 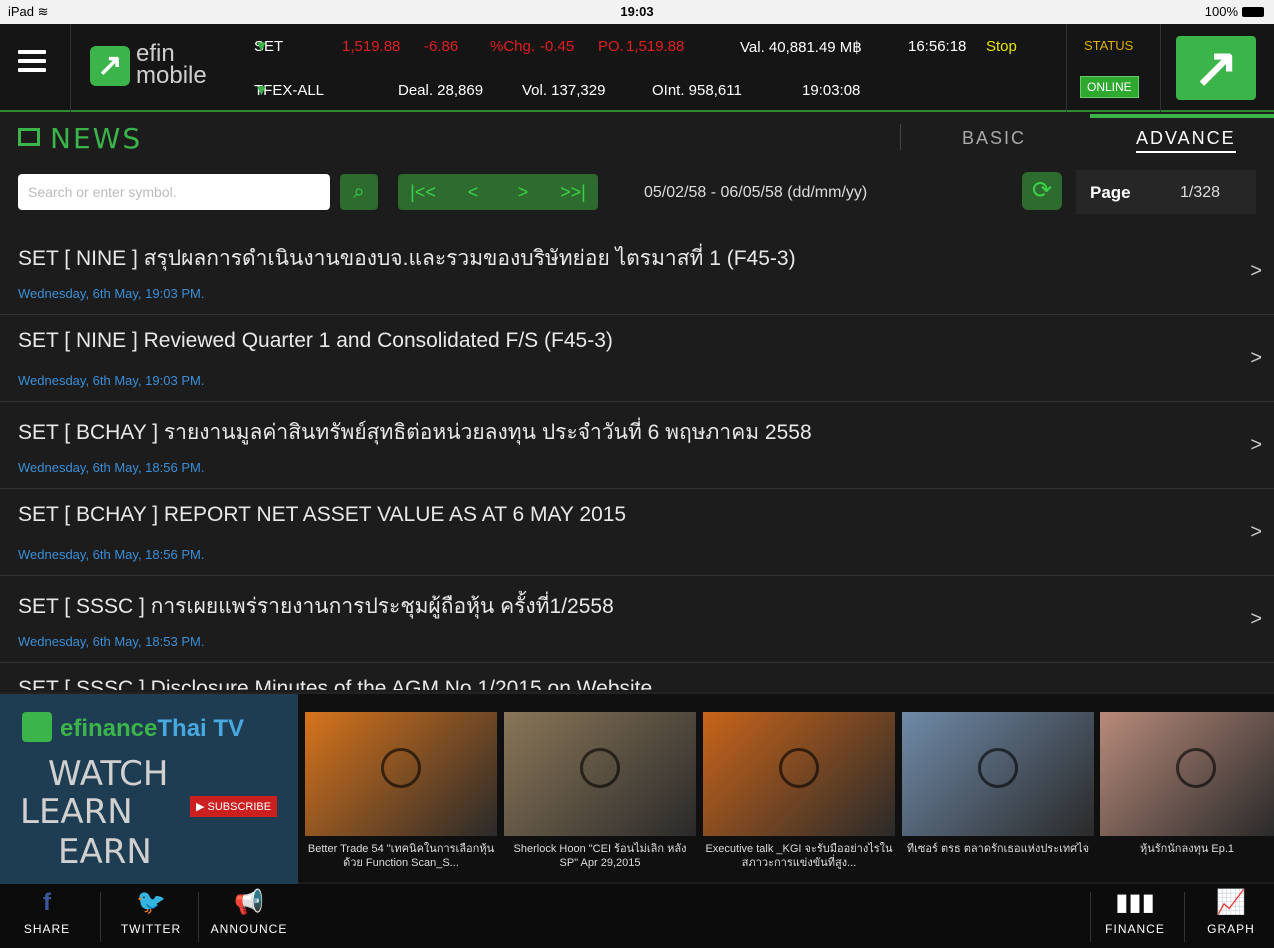 What do you see at coordinates (637, 11) in the screenshot?
I see `clock: 19:03` at bounding box center [637, 11].